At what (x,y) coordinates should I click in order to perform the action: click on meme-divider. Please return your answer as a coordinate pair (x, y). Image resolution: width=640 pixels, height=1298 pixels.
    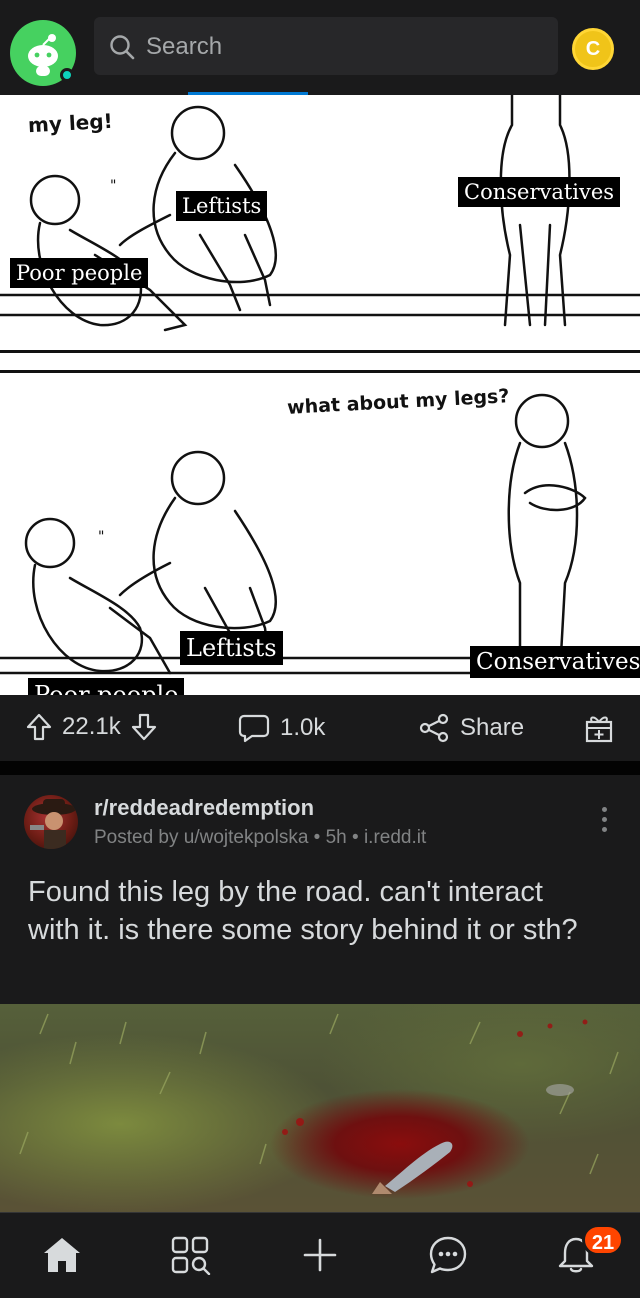
    Looking at the image, I should click on (320, 361).